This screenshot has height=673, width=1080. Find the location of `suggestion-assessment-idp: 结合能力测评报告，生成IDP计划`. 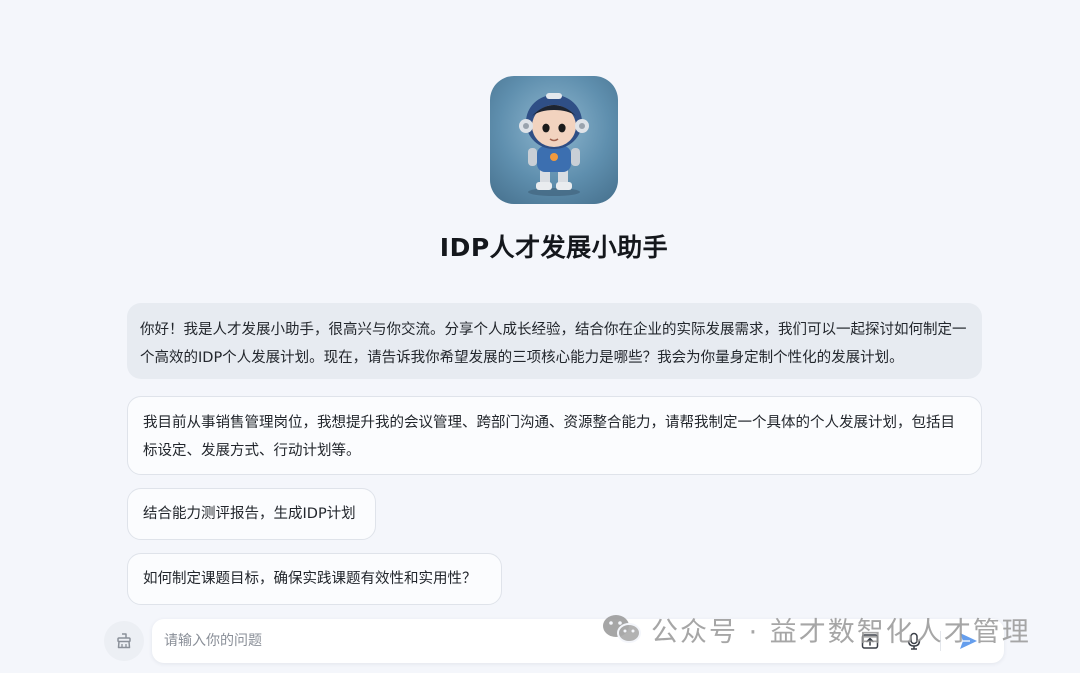

suggestion-assessment-idp: 结合能力测评报告，生成IDP计划 is located at coordinates (251, 514).